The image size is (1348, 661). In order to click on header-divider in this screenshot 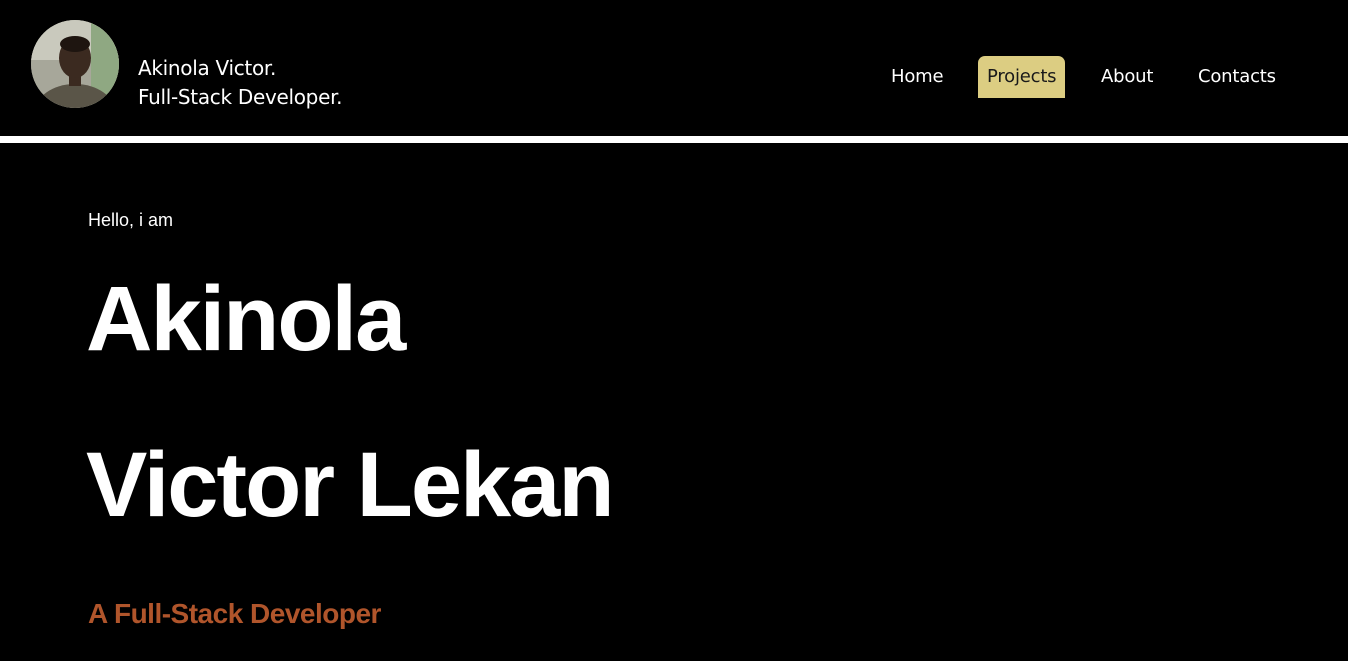, I will do `click(674, 139)`.